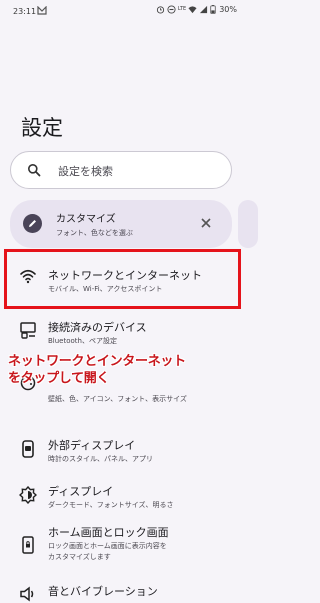 This screenshot has width=320, height=603. What do you see at coordinates (228, 9) in the screenshot?
I see `battery-percent: 30%` at bounding box center [228, 9].